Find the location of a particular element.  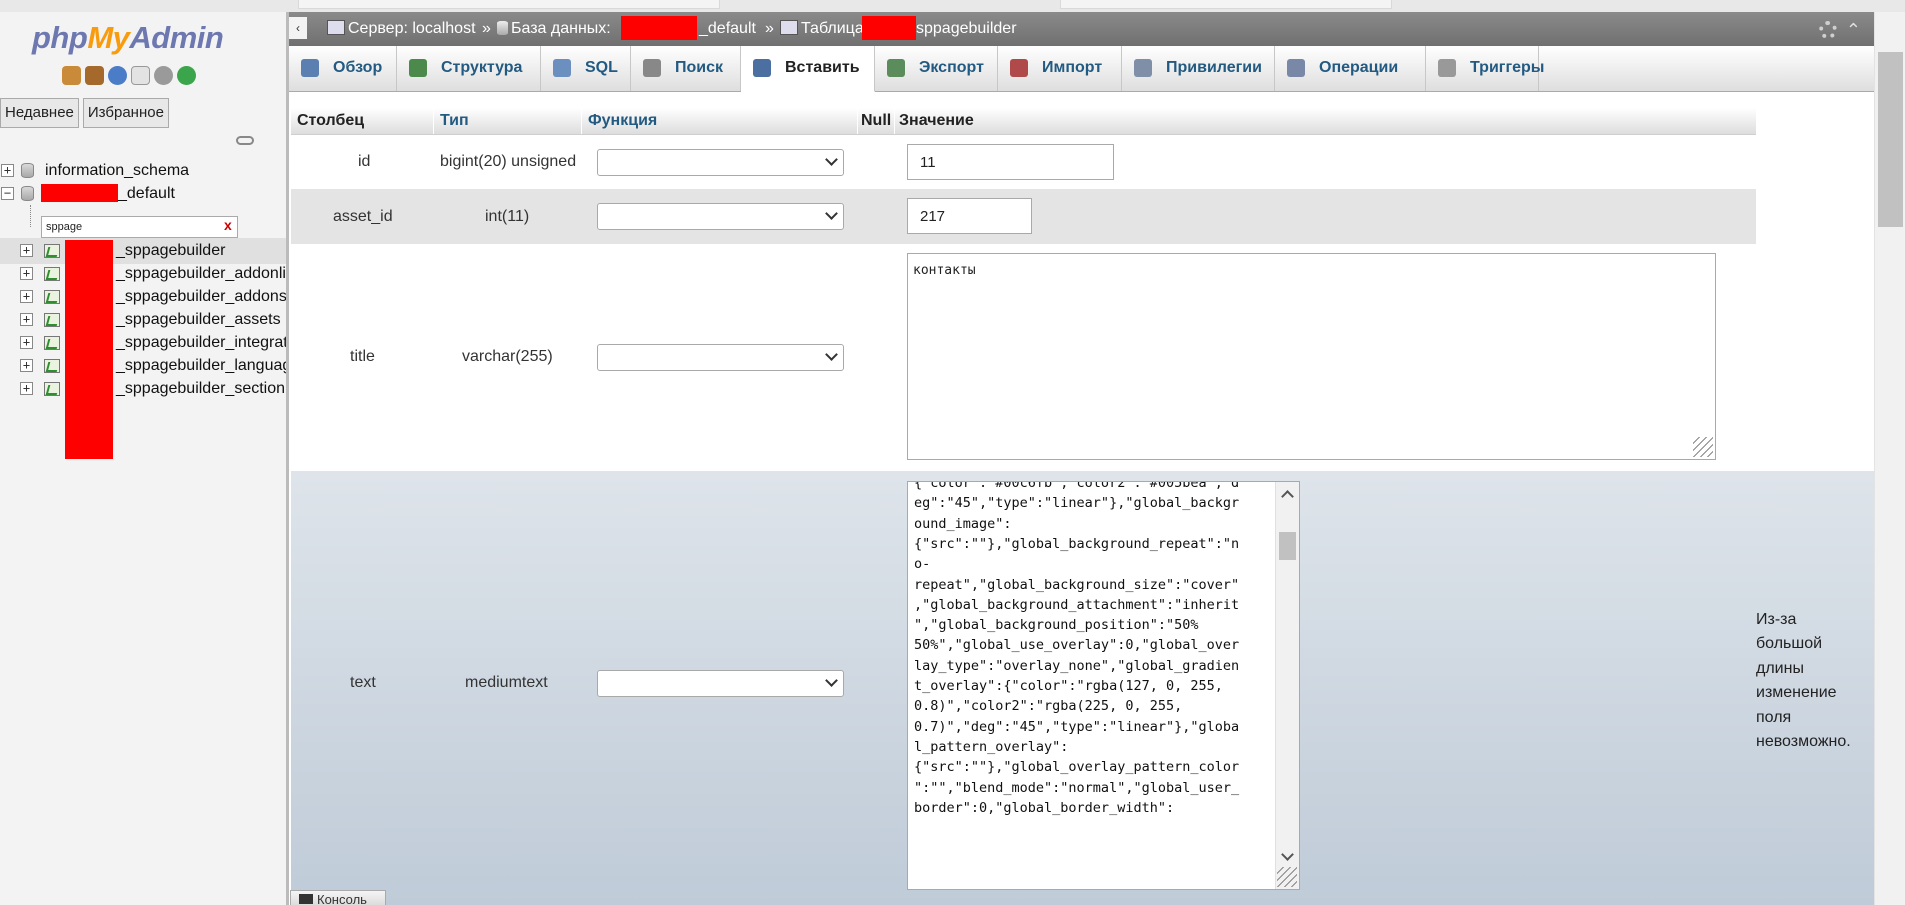

docs-icon is located at coordinates (140, 75).